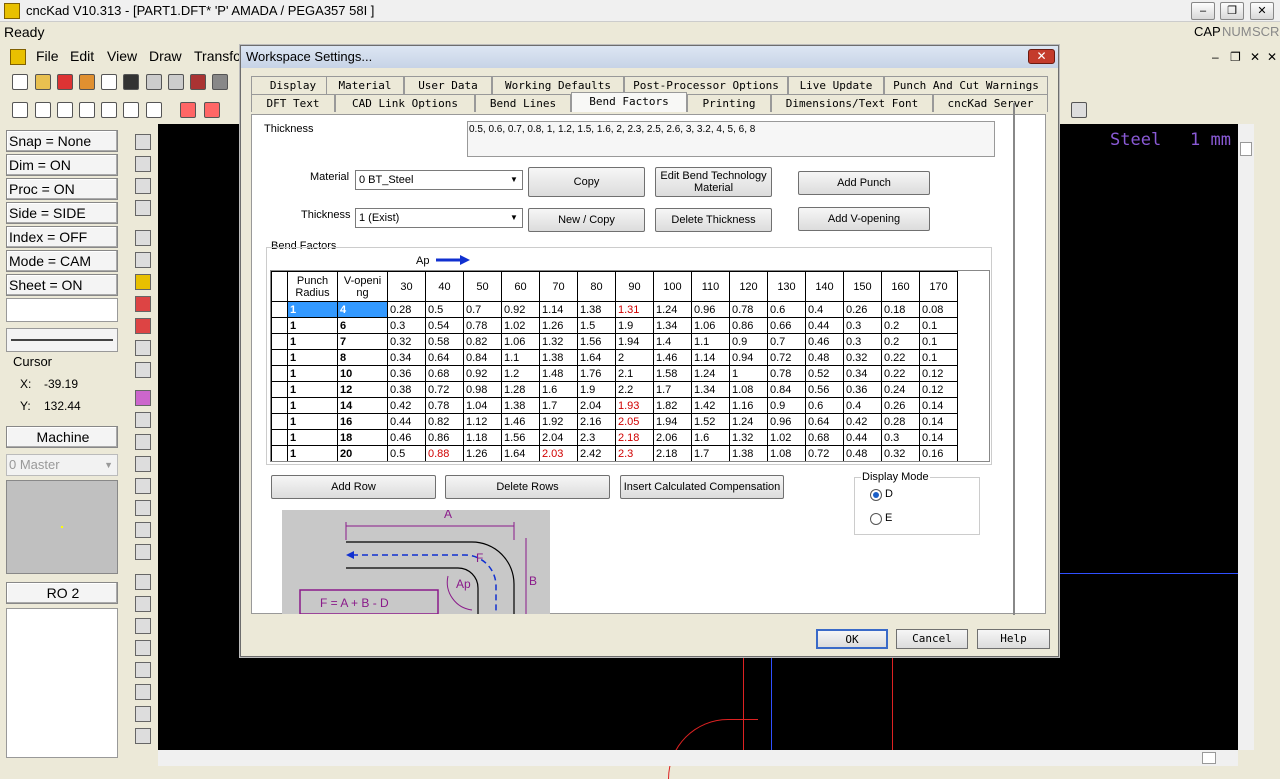 Image resolution: width=1280 pixels, height=779 pixels. Describe the element at coordinates (990, 103) in the screenshot. I see `tab-cnckad-server: cncKad Server` at that location.